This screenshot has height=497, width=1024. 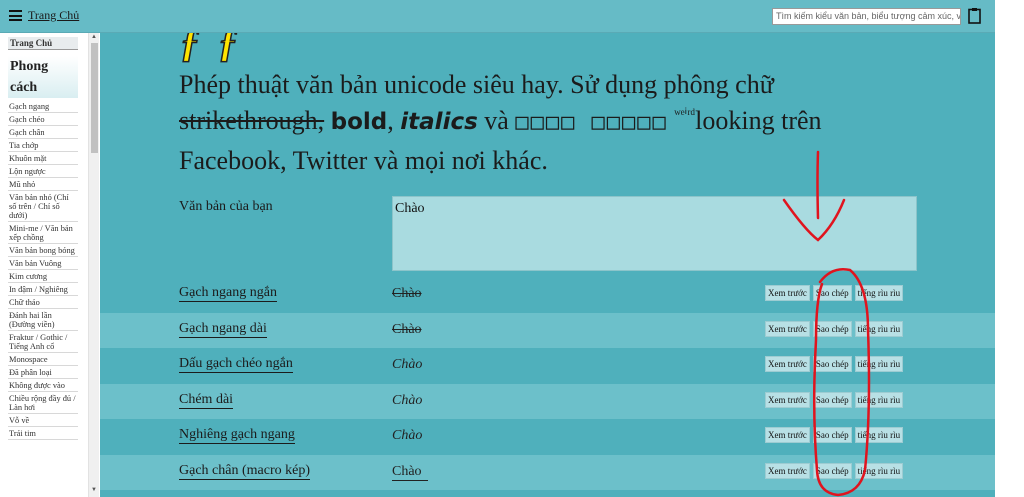 I want to click on sidebar-item: Fraktur / Gothic / Tiếng Anh cổ, so click(x=43, y=342).